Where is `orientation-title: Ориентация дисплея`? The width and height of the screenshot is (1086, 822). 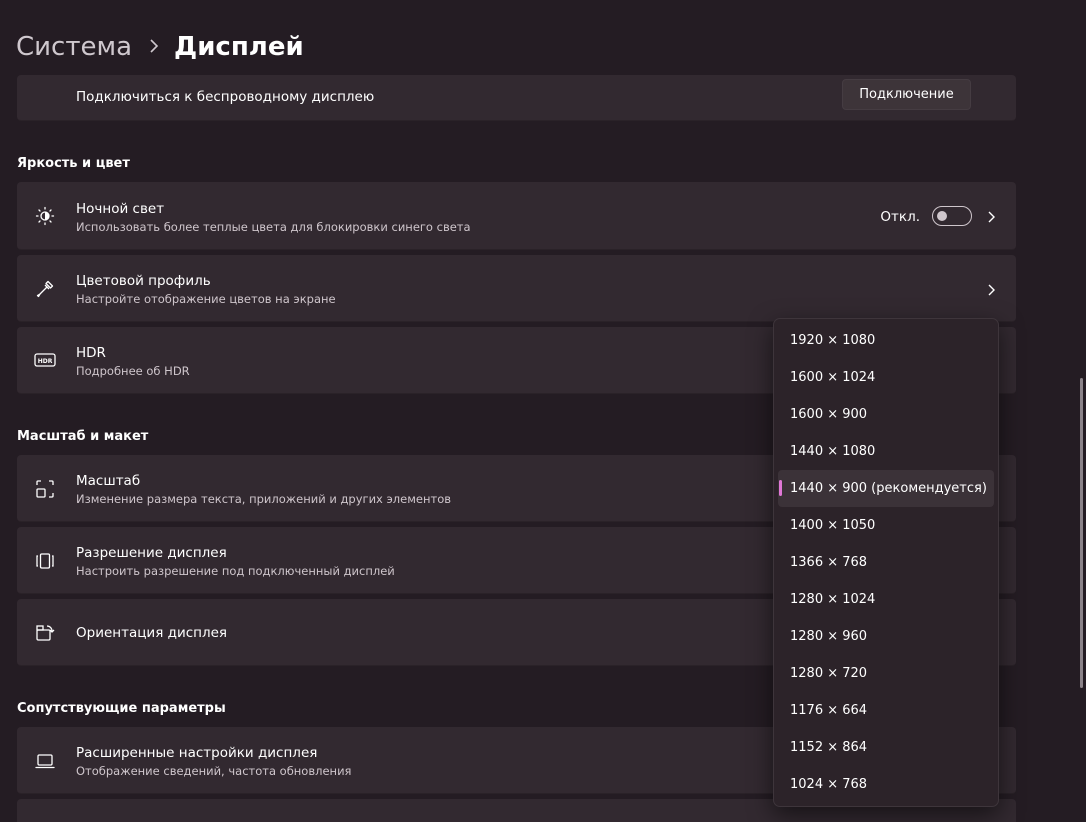 orientation-title: Ориентация дисплея is located at coordinates (152, 633).